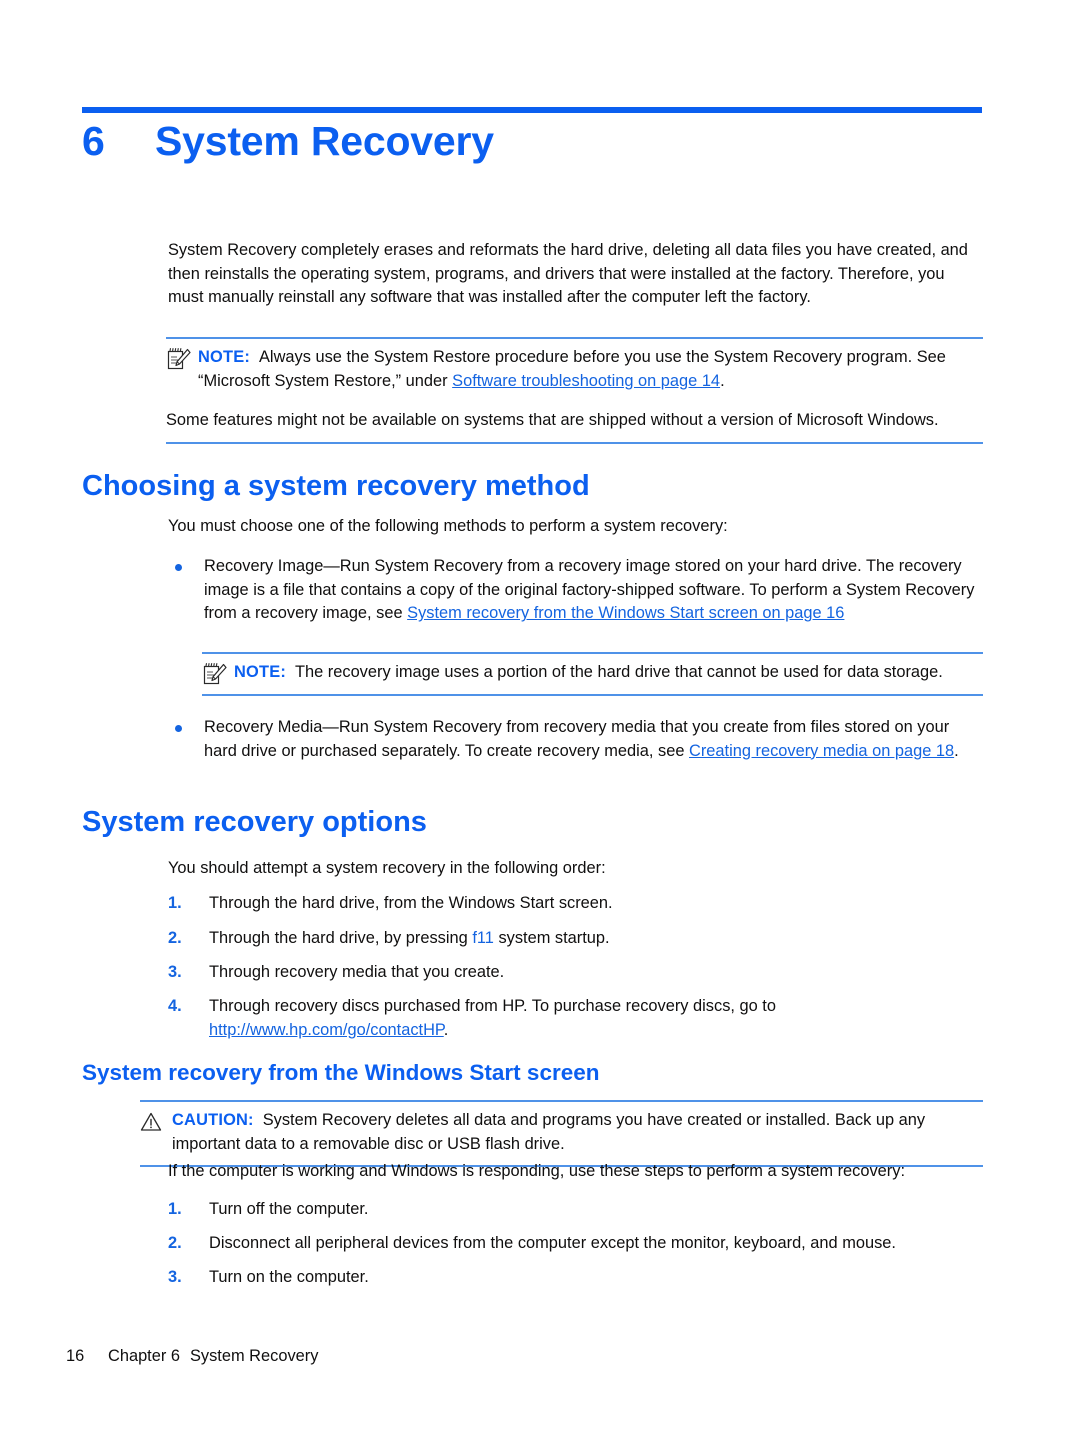 This screenshot has width=1080, height=1437. I want to click on page-title: 6 System Recovery, so click(532, 141).